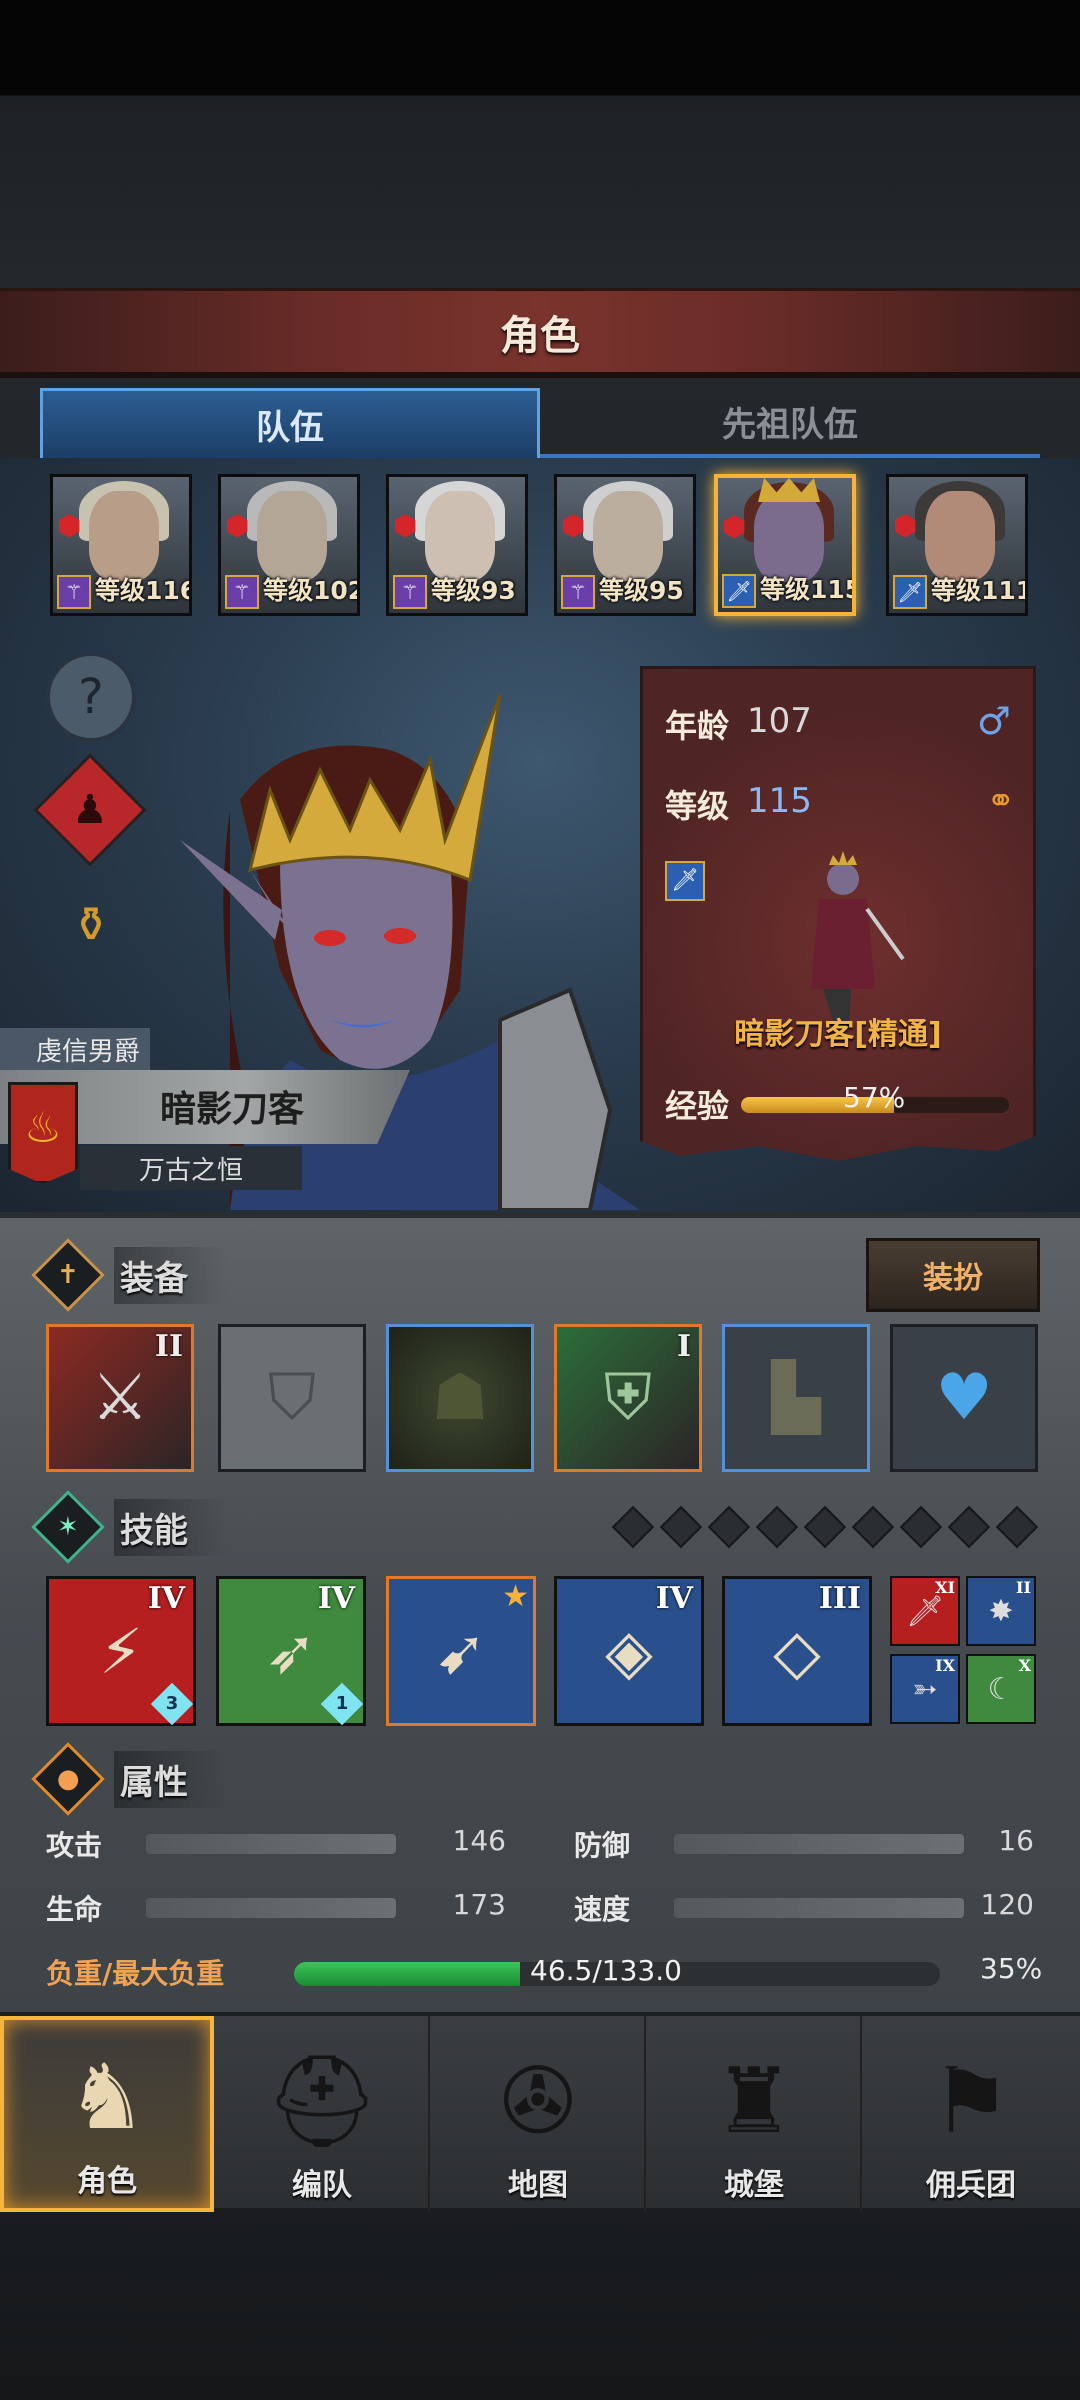 The width and height of the screenshot is (1080, 2400). What do you see at coordinates (808, 589) in the screenshot?
I see `hero-level: 等级115` at bounding box center [808, 589].